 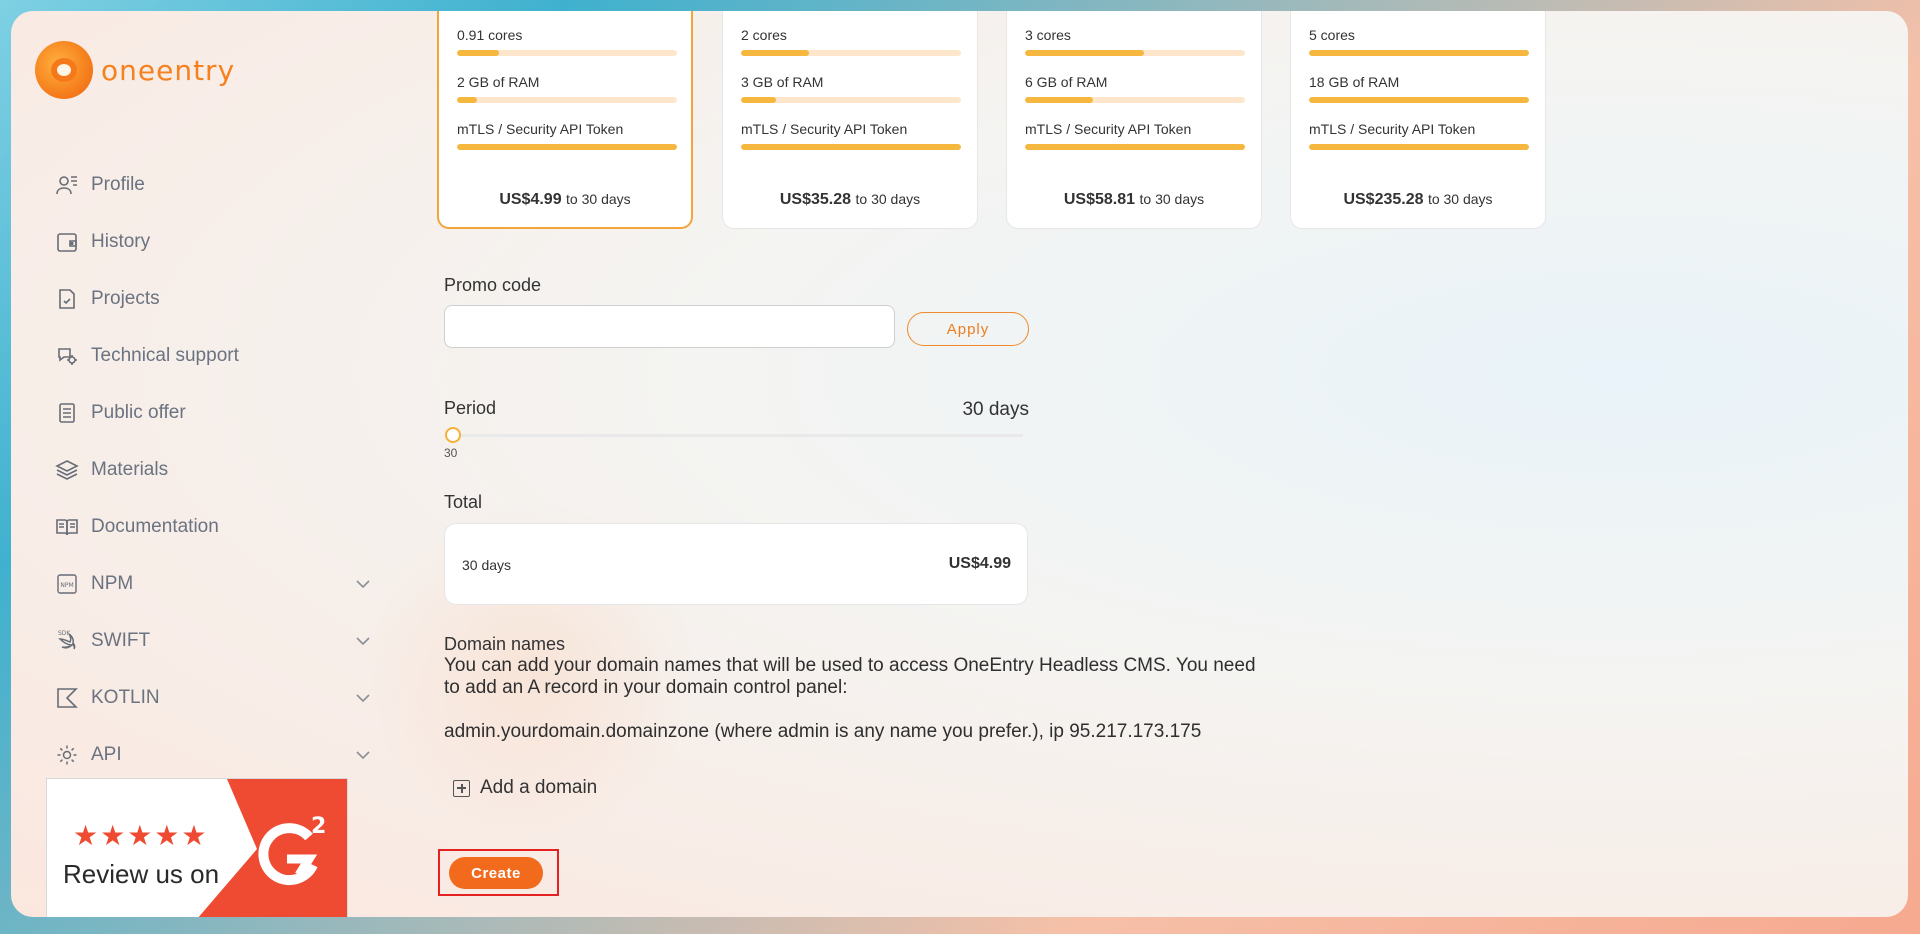 I want to click on sidebar-item-documentation: Documentation, so click(x=215, y=526).